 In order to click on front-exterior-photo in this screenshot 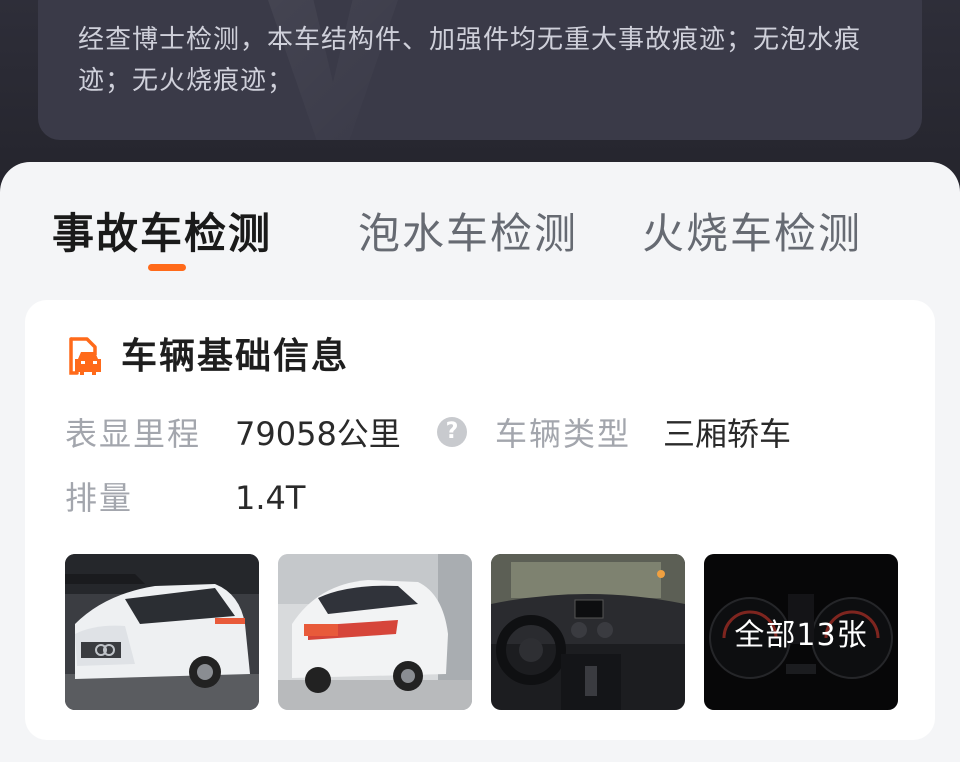, I will do `click(162, 632)`.